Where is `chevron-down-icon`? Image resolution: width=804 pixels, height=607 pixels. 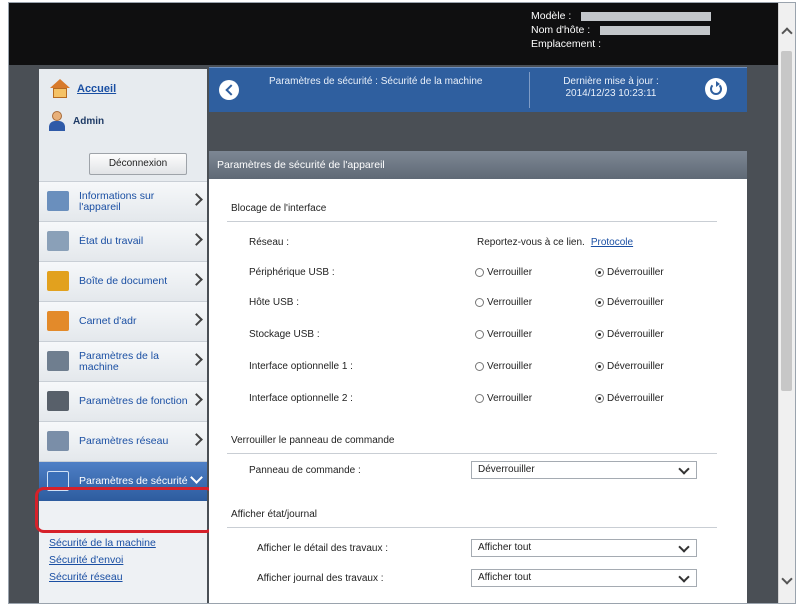
chevron-down-icon is located at coordinates (684, 547).